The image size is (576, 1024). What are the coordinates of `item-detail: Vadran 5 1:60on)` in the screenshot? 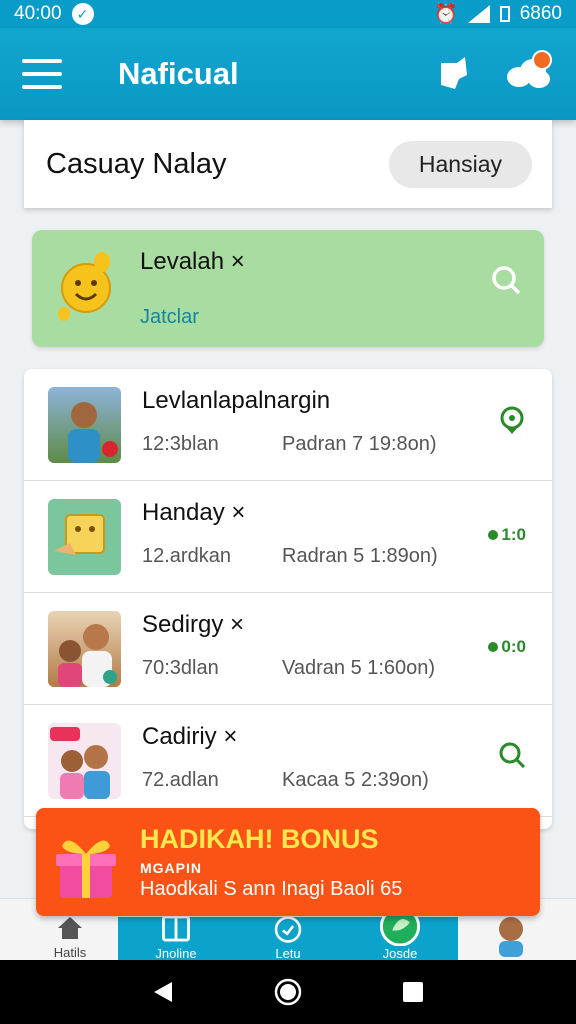 It's located at (359, 668).